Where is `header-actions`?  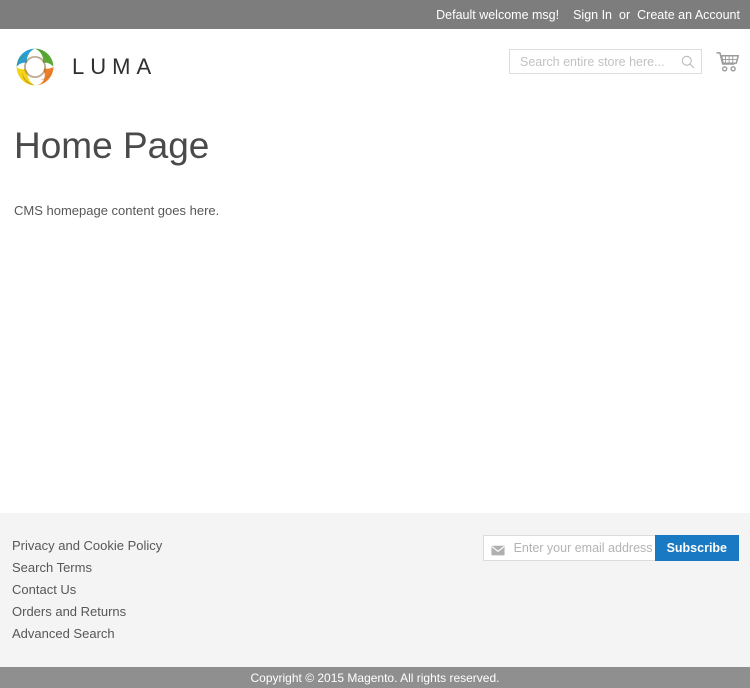
header-actions is located at coordinates (624, 61).